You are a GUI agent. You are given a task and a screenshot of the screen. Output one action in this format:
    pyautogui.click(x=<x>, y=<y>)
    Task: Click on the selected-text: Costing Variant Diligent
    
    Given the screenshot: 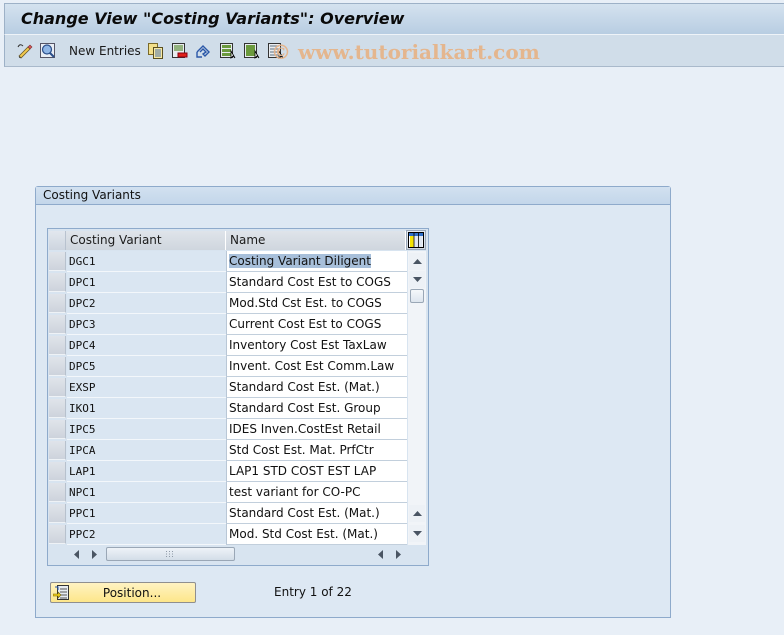 What is the action you would take?
    pyautogui.click(x=300, y=261)
    